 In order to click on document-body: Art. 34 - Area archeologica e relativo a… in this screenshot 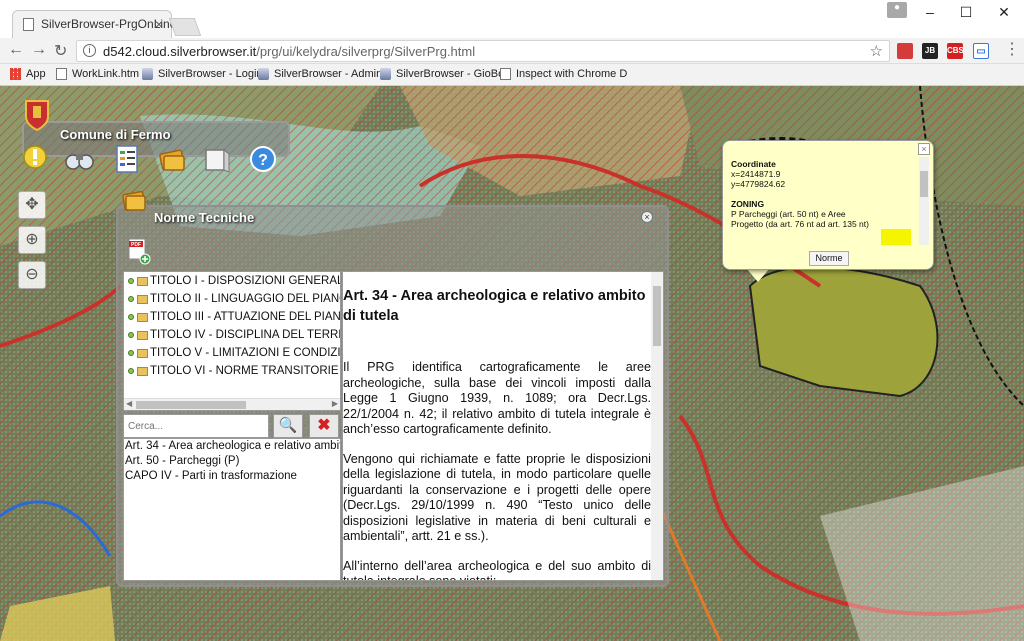, I will do `click(497, 433)`.